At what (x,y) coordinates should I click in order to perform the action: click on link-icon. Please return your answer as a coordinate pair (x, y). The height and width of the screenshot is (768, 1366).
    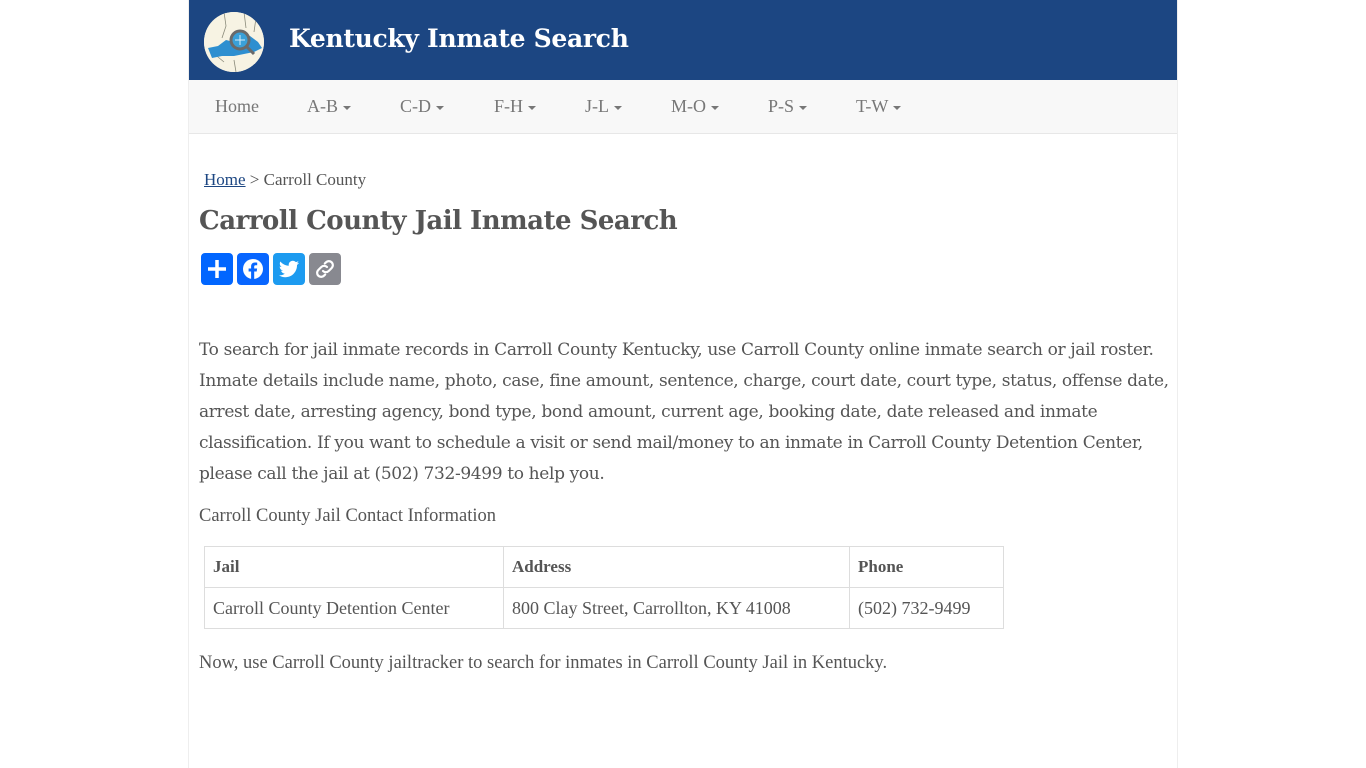
    Looking at the image, I should click on (325, 269).